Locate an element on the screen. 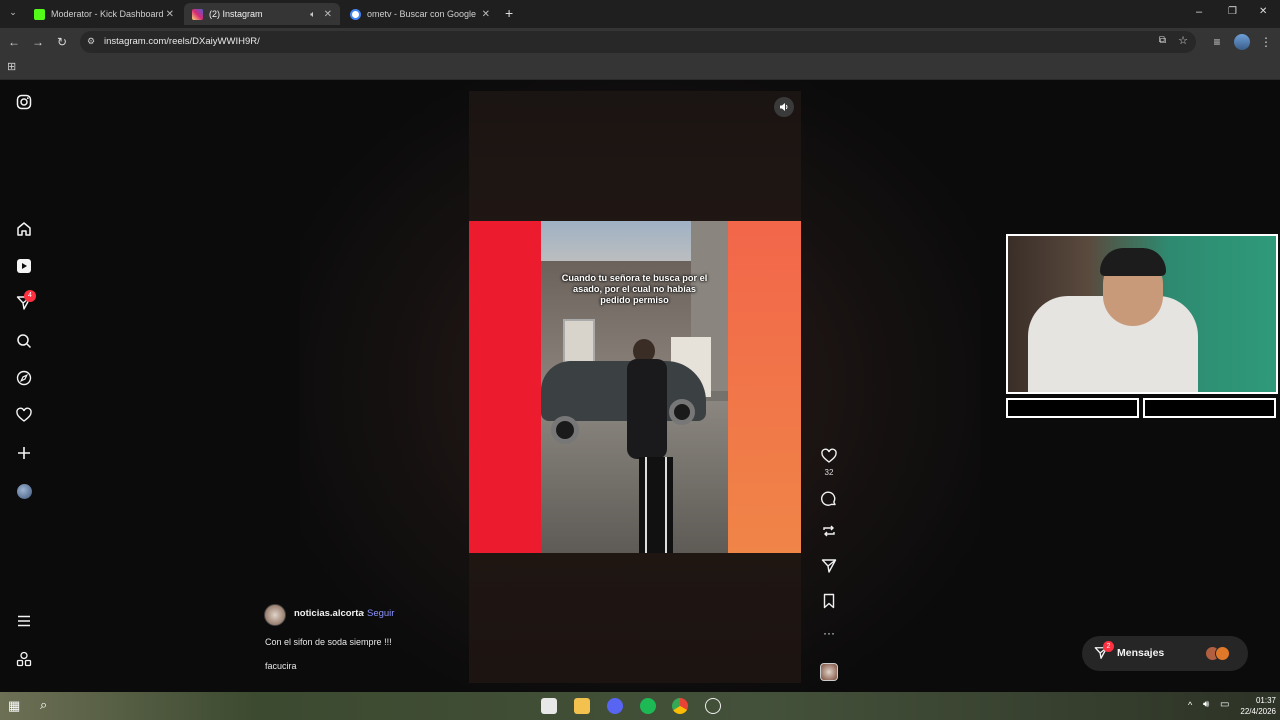 This screenshot has height=720, width=1280. post-caption-extra: facucira is located at coordinates (281, 666).